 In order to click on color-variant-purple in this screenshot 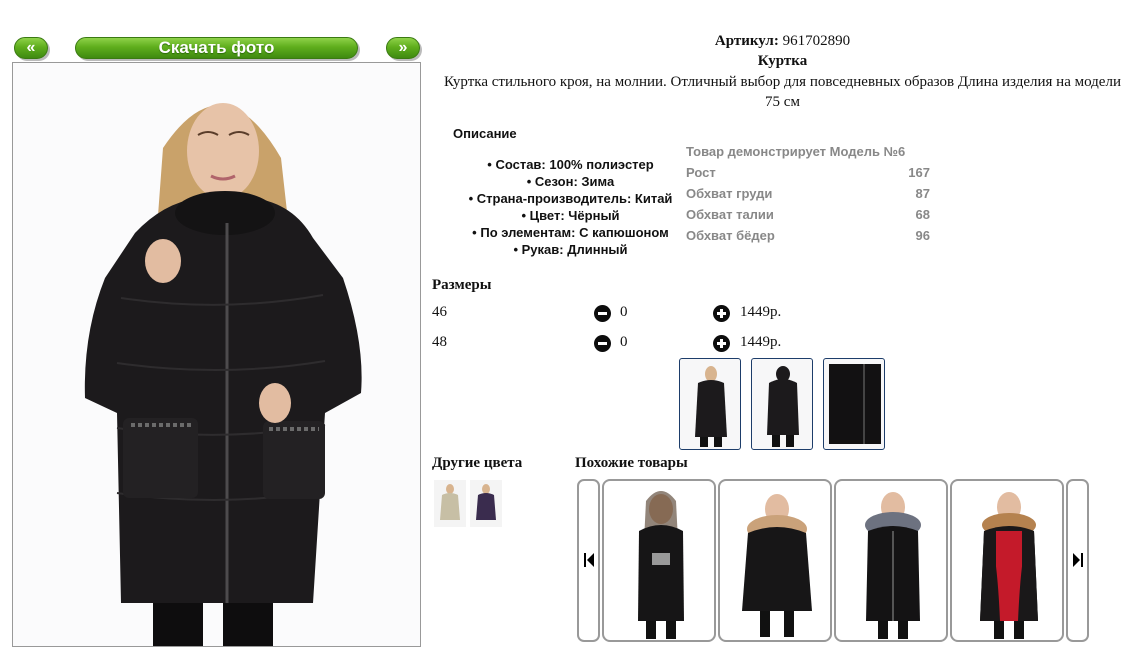, I will do `click(486, 503)`.